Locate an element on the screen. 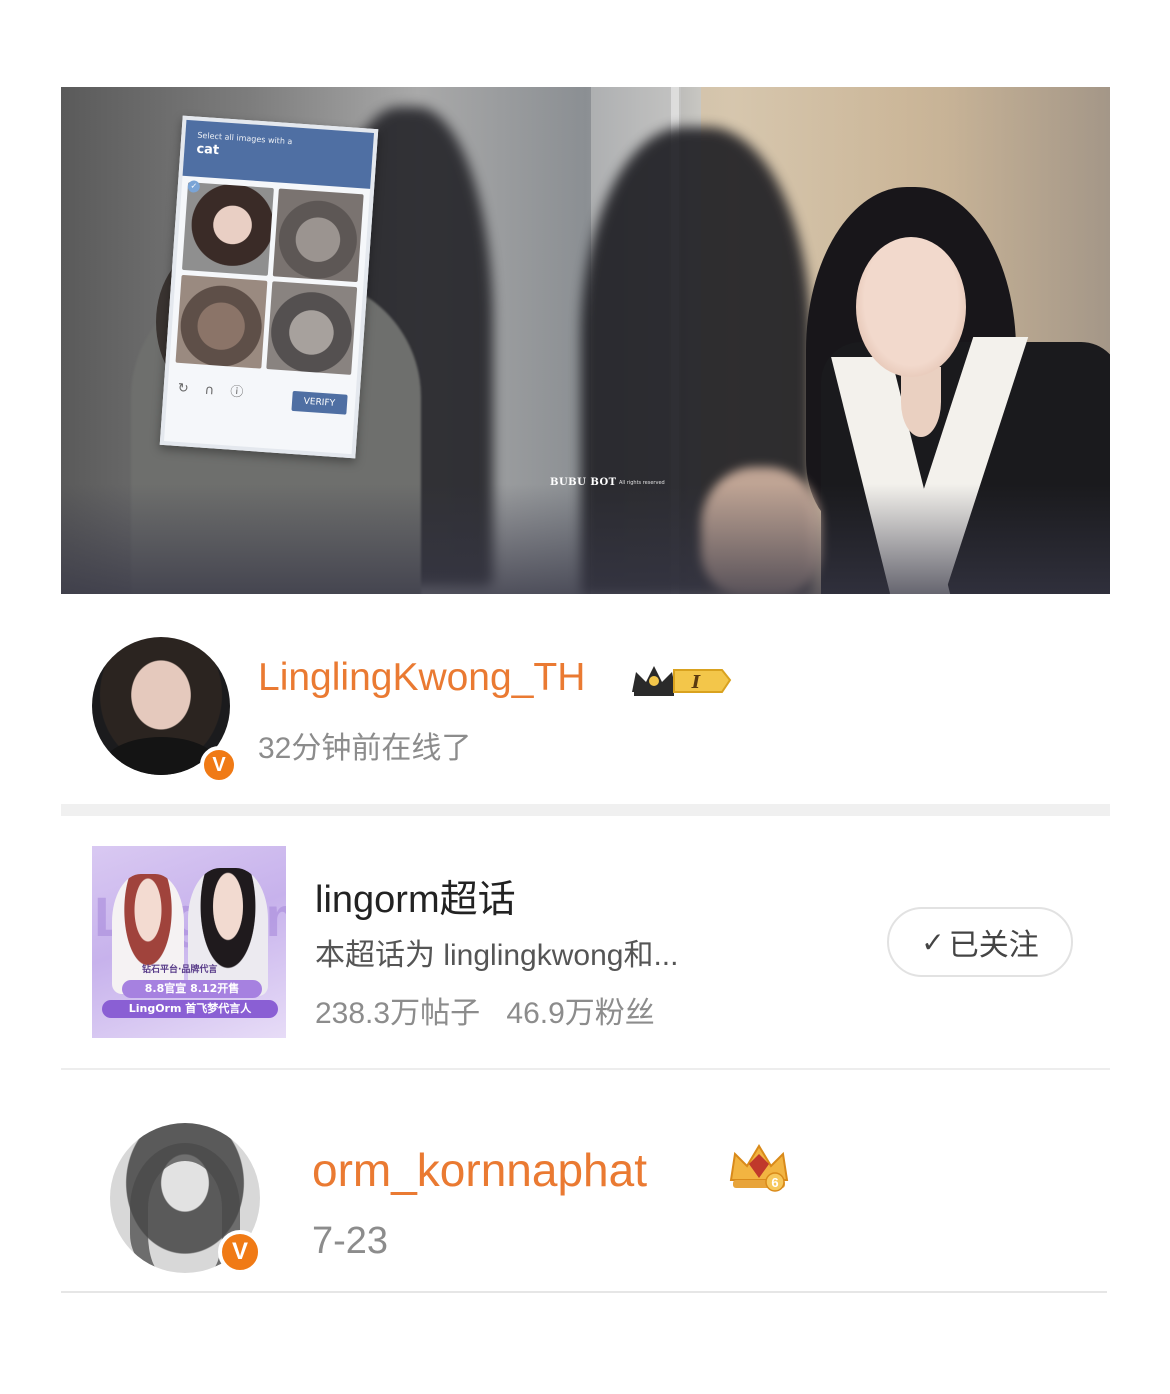 The height and width of the screenshot is (1394, 1170). level-badge-text: 6 is located at coordinates (774, 1182).